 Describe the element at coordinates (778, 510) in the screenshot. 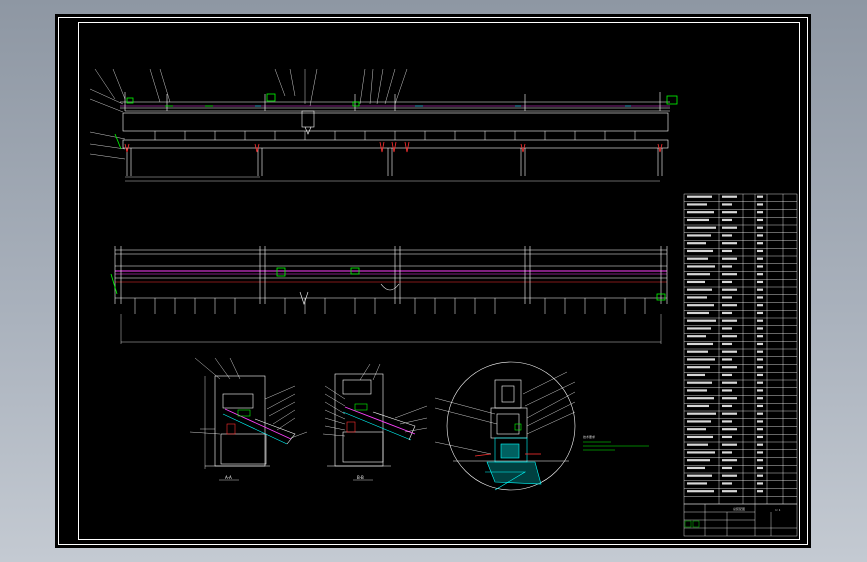

I see `sheet-scale: 1:1` at that location.